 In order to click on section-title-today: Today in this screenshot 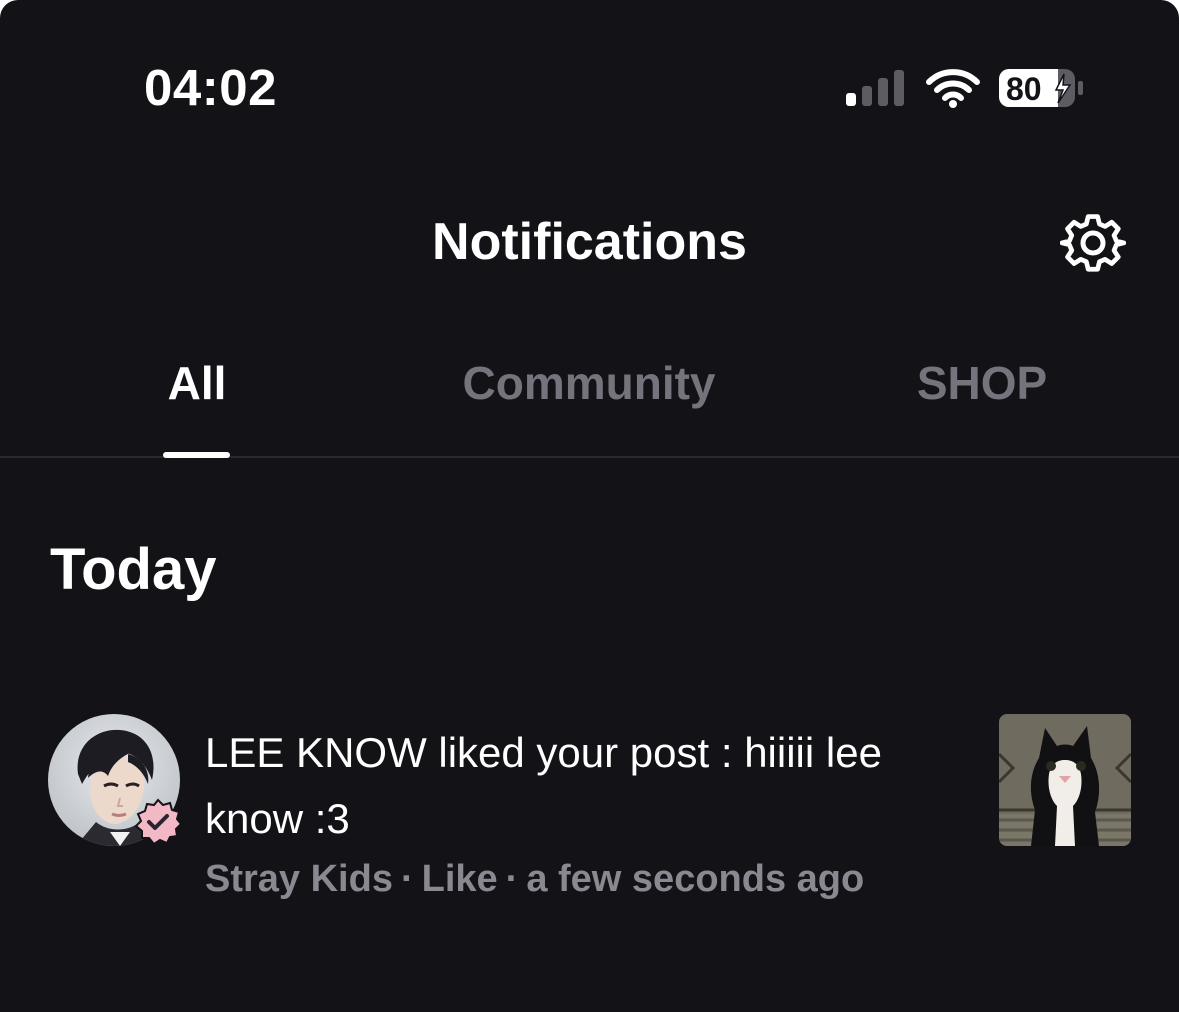, I will do `click(133, 569)`.